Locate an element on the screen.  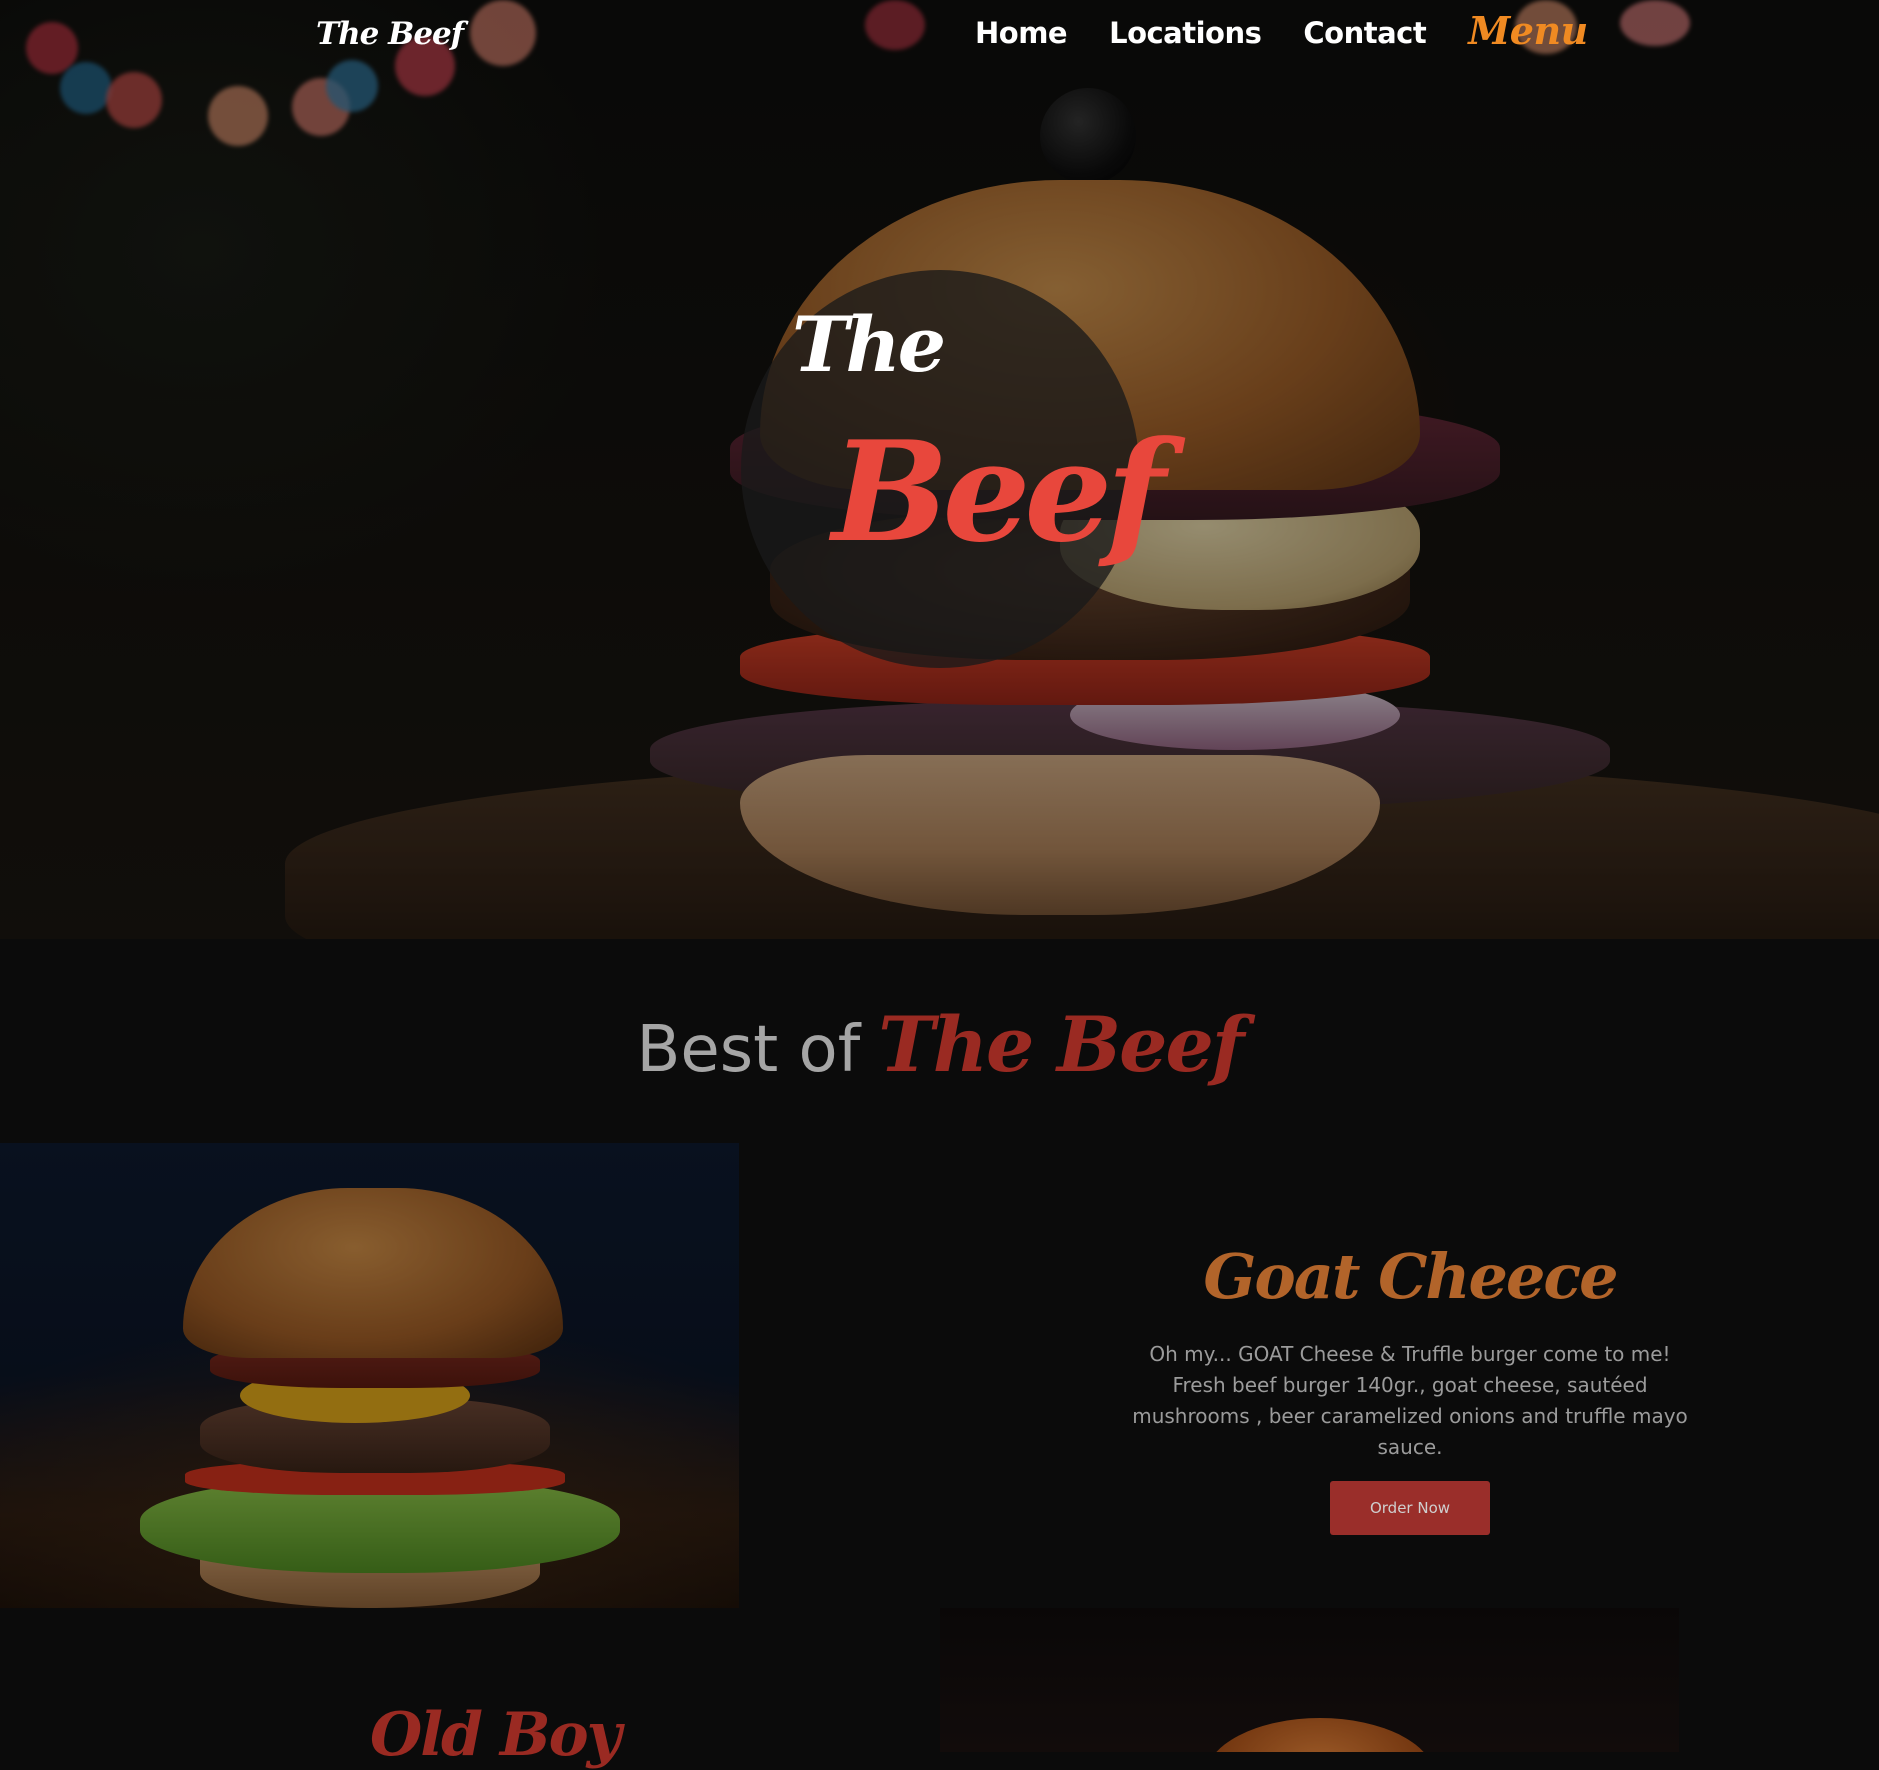
nav-menu: Menu is located at coordinates (1528, 30).